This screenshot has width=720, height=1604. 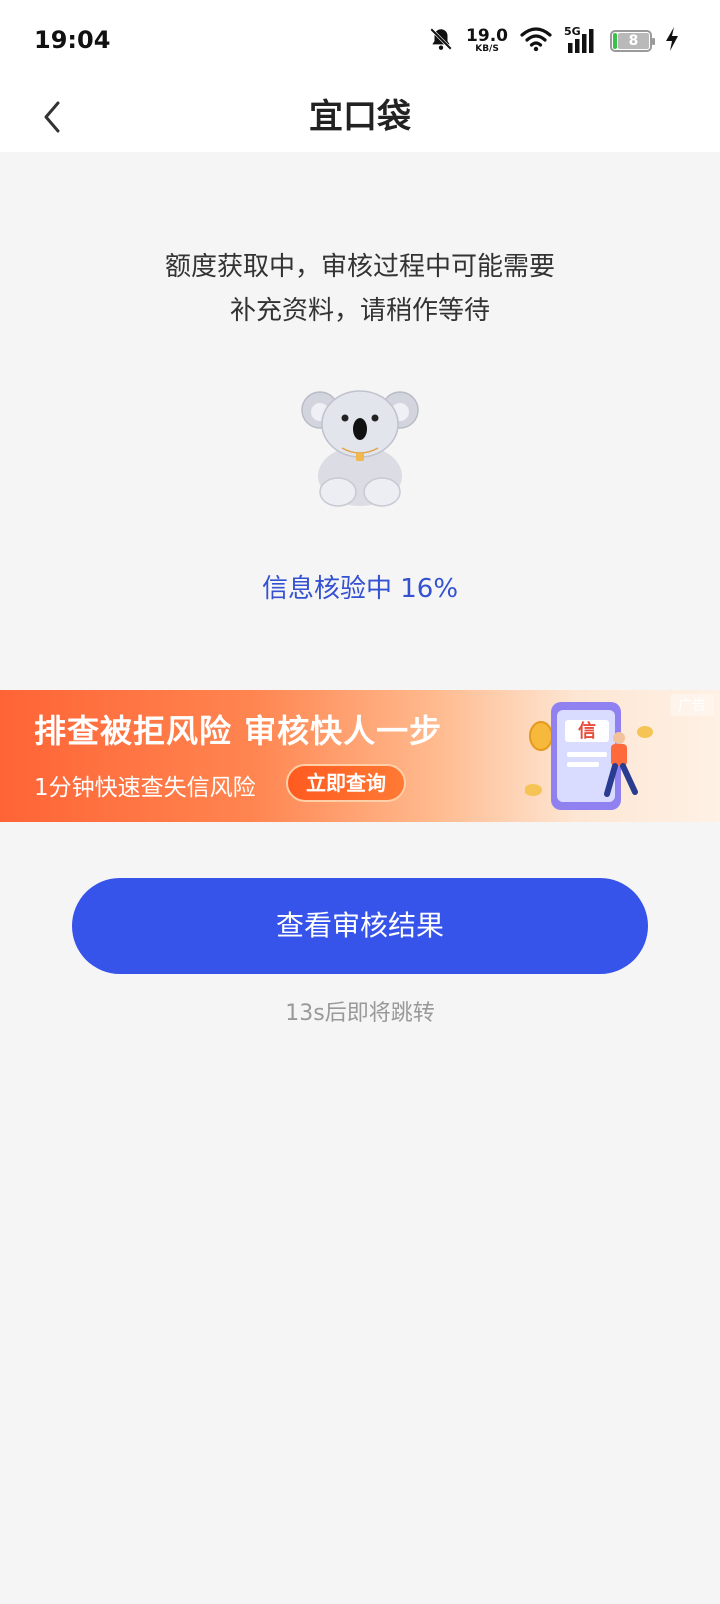 I want to click on status-message: 额度获取中，审核过程中可能需要 补充资料，请稍作等待, so click(x=360, y=289).